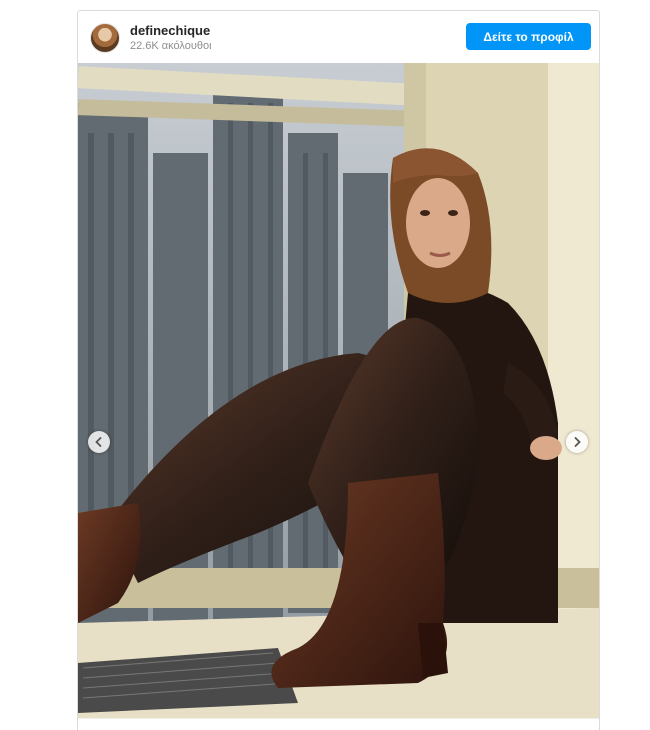 The image size is (650, 730). What do you see at coordinates (105, 38) in the screenshot?
I see `avatar` at bounding box center [105, 38].